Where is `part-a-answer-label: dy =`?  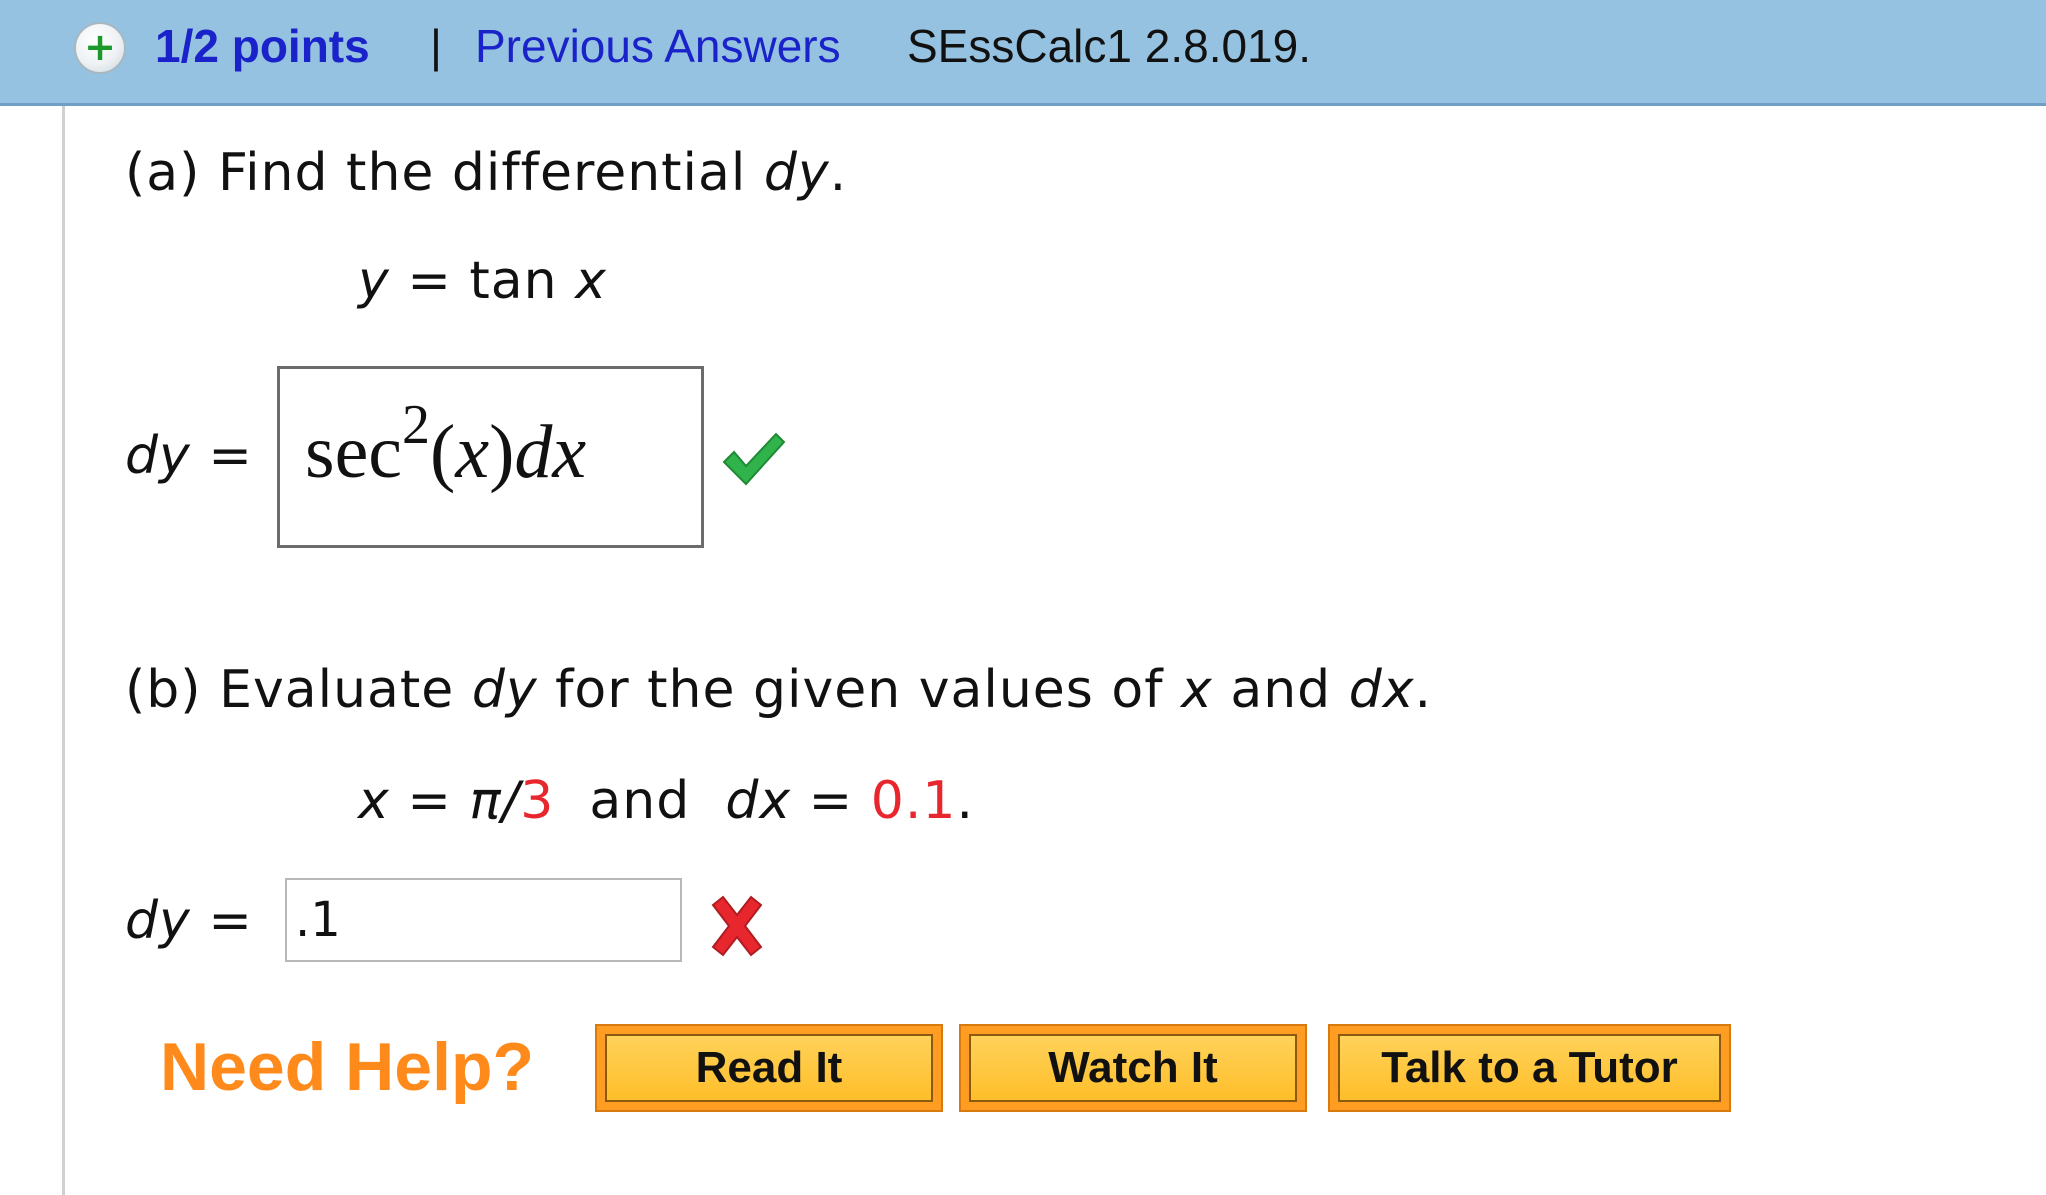 part-a-answer-label: dy = is located at coordinates (189, 456).